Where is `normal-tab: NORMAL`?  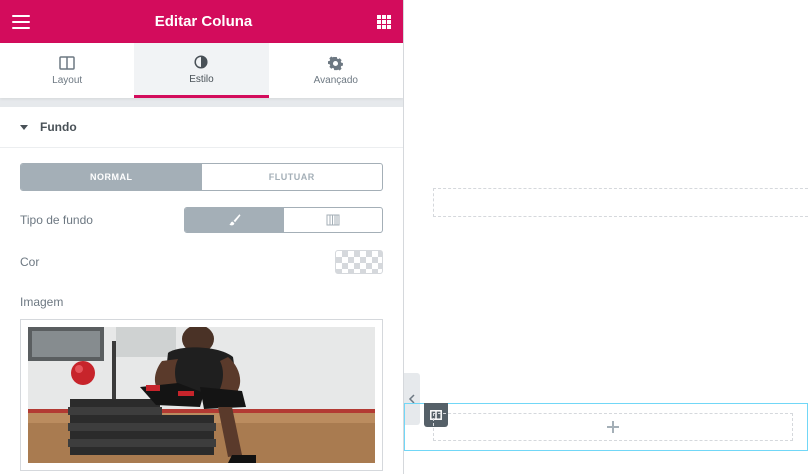
normal-tab: NORMAL is located at coordinates (111, 177).